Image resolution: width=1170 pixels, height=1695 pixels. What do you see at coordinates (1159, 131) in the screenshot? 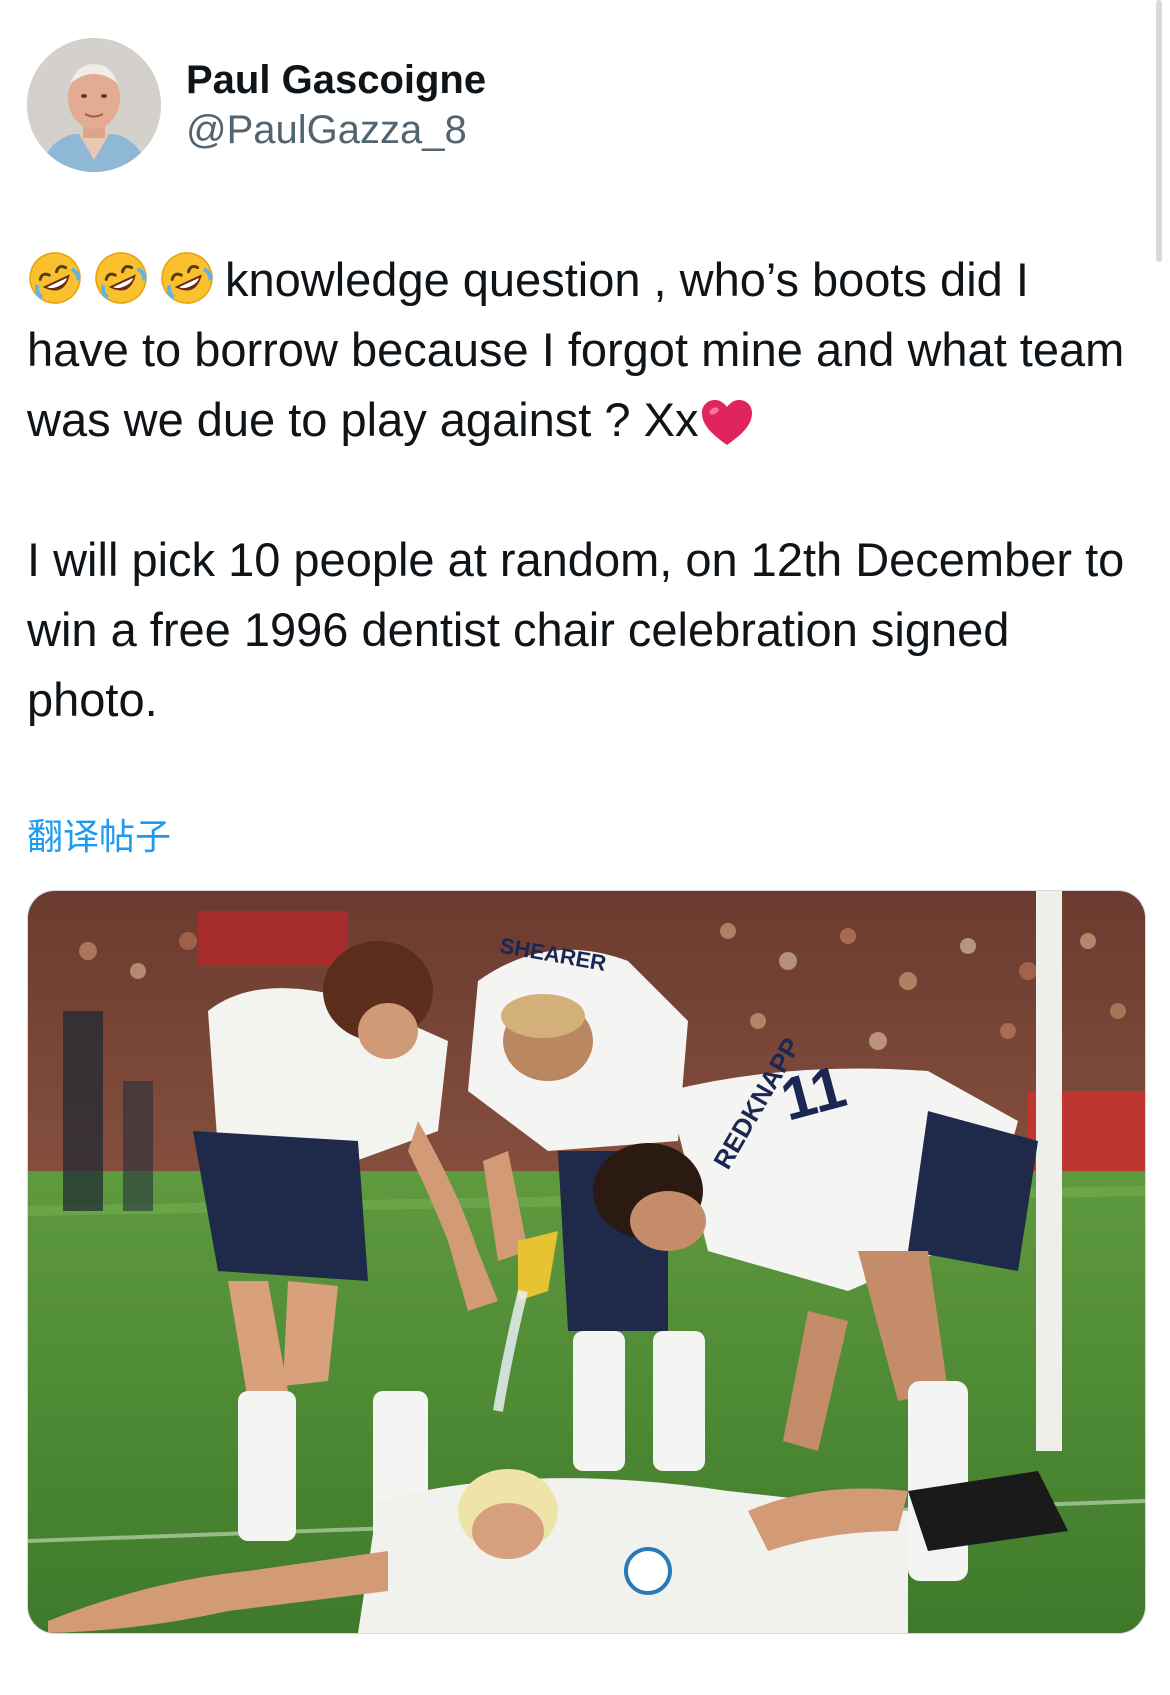
I see `scrollbar` at bounding box center [1159, 131].